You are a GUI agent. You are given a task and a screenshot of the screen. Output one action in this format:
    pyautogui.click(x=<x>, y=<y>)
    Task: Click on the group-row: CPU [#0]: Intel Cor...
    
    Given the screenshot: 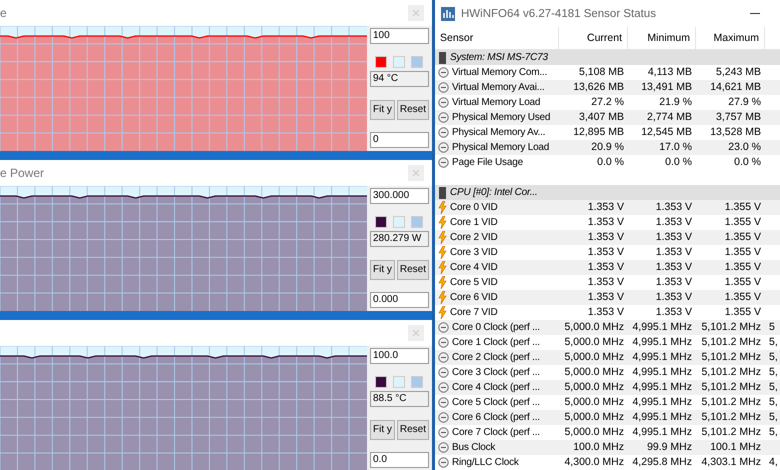 What is the action you would take?
    pyautogui.click(x=607, y=192)
    